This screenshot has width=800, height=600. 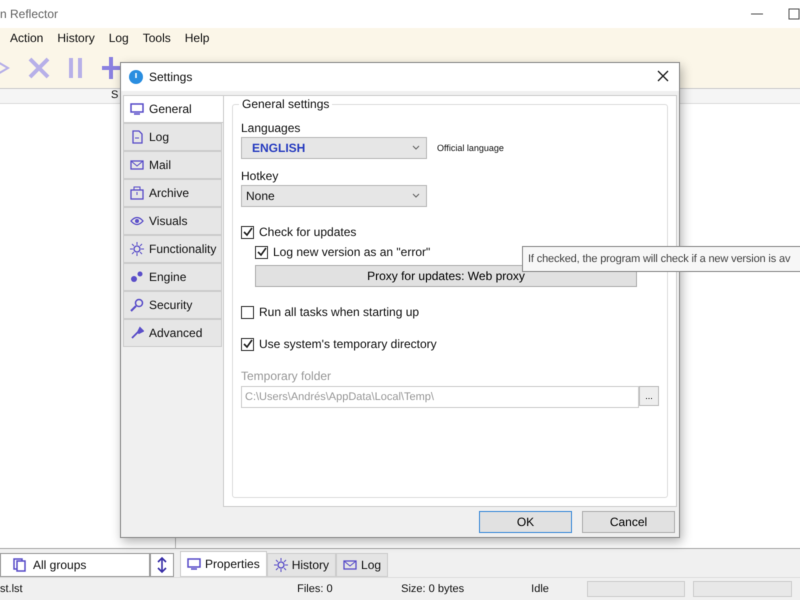 I want to click on settings-tab: Engine, so click(x=172, y=277).